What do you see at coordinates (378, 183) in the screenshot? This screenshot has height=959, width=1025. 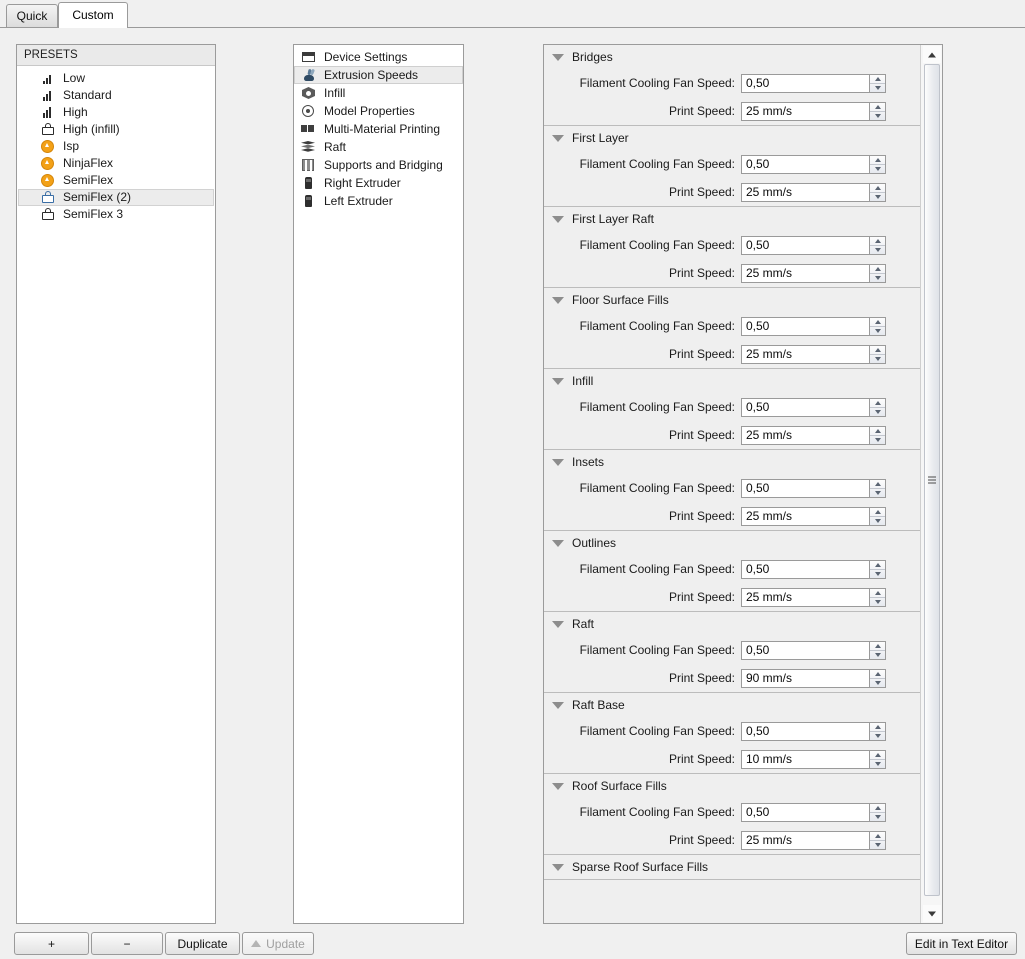 I see `category-item-right-extruder: Right Extruder` at bounding box center [378, 183].